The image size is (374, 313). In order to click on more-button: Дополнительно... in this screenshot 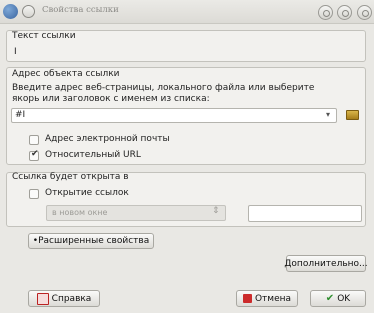, I will do `click(326, 263)`.